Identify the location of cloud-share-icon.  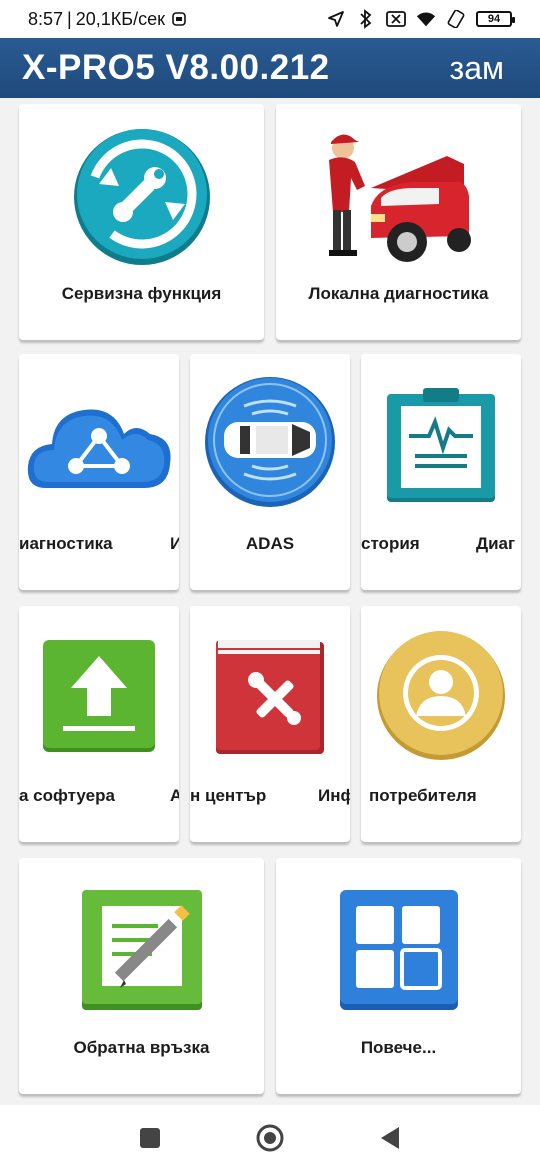
(99, 444).